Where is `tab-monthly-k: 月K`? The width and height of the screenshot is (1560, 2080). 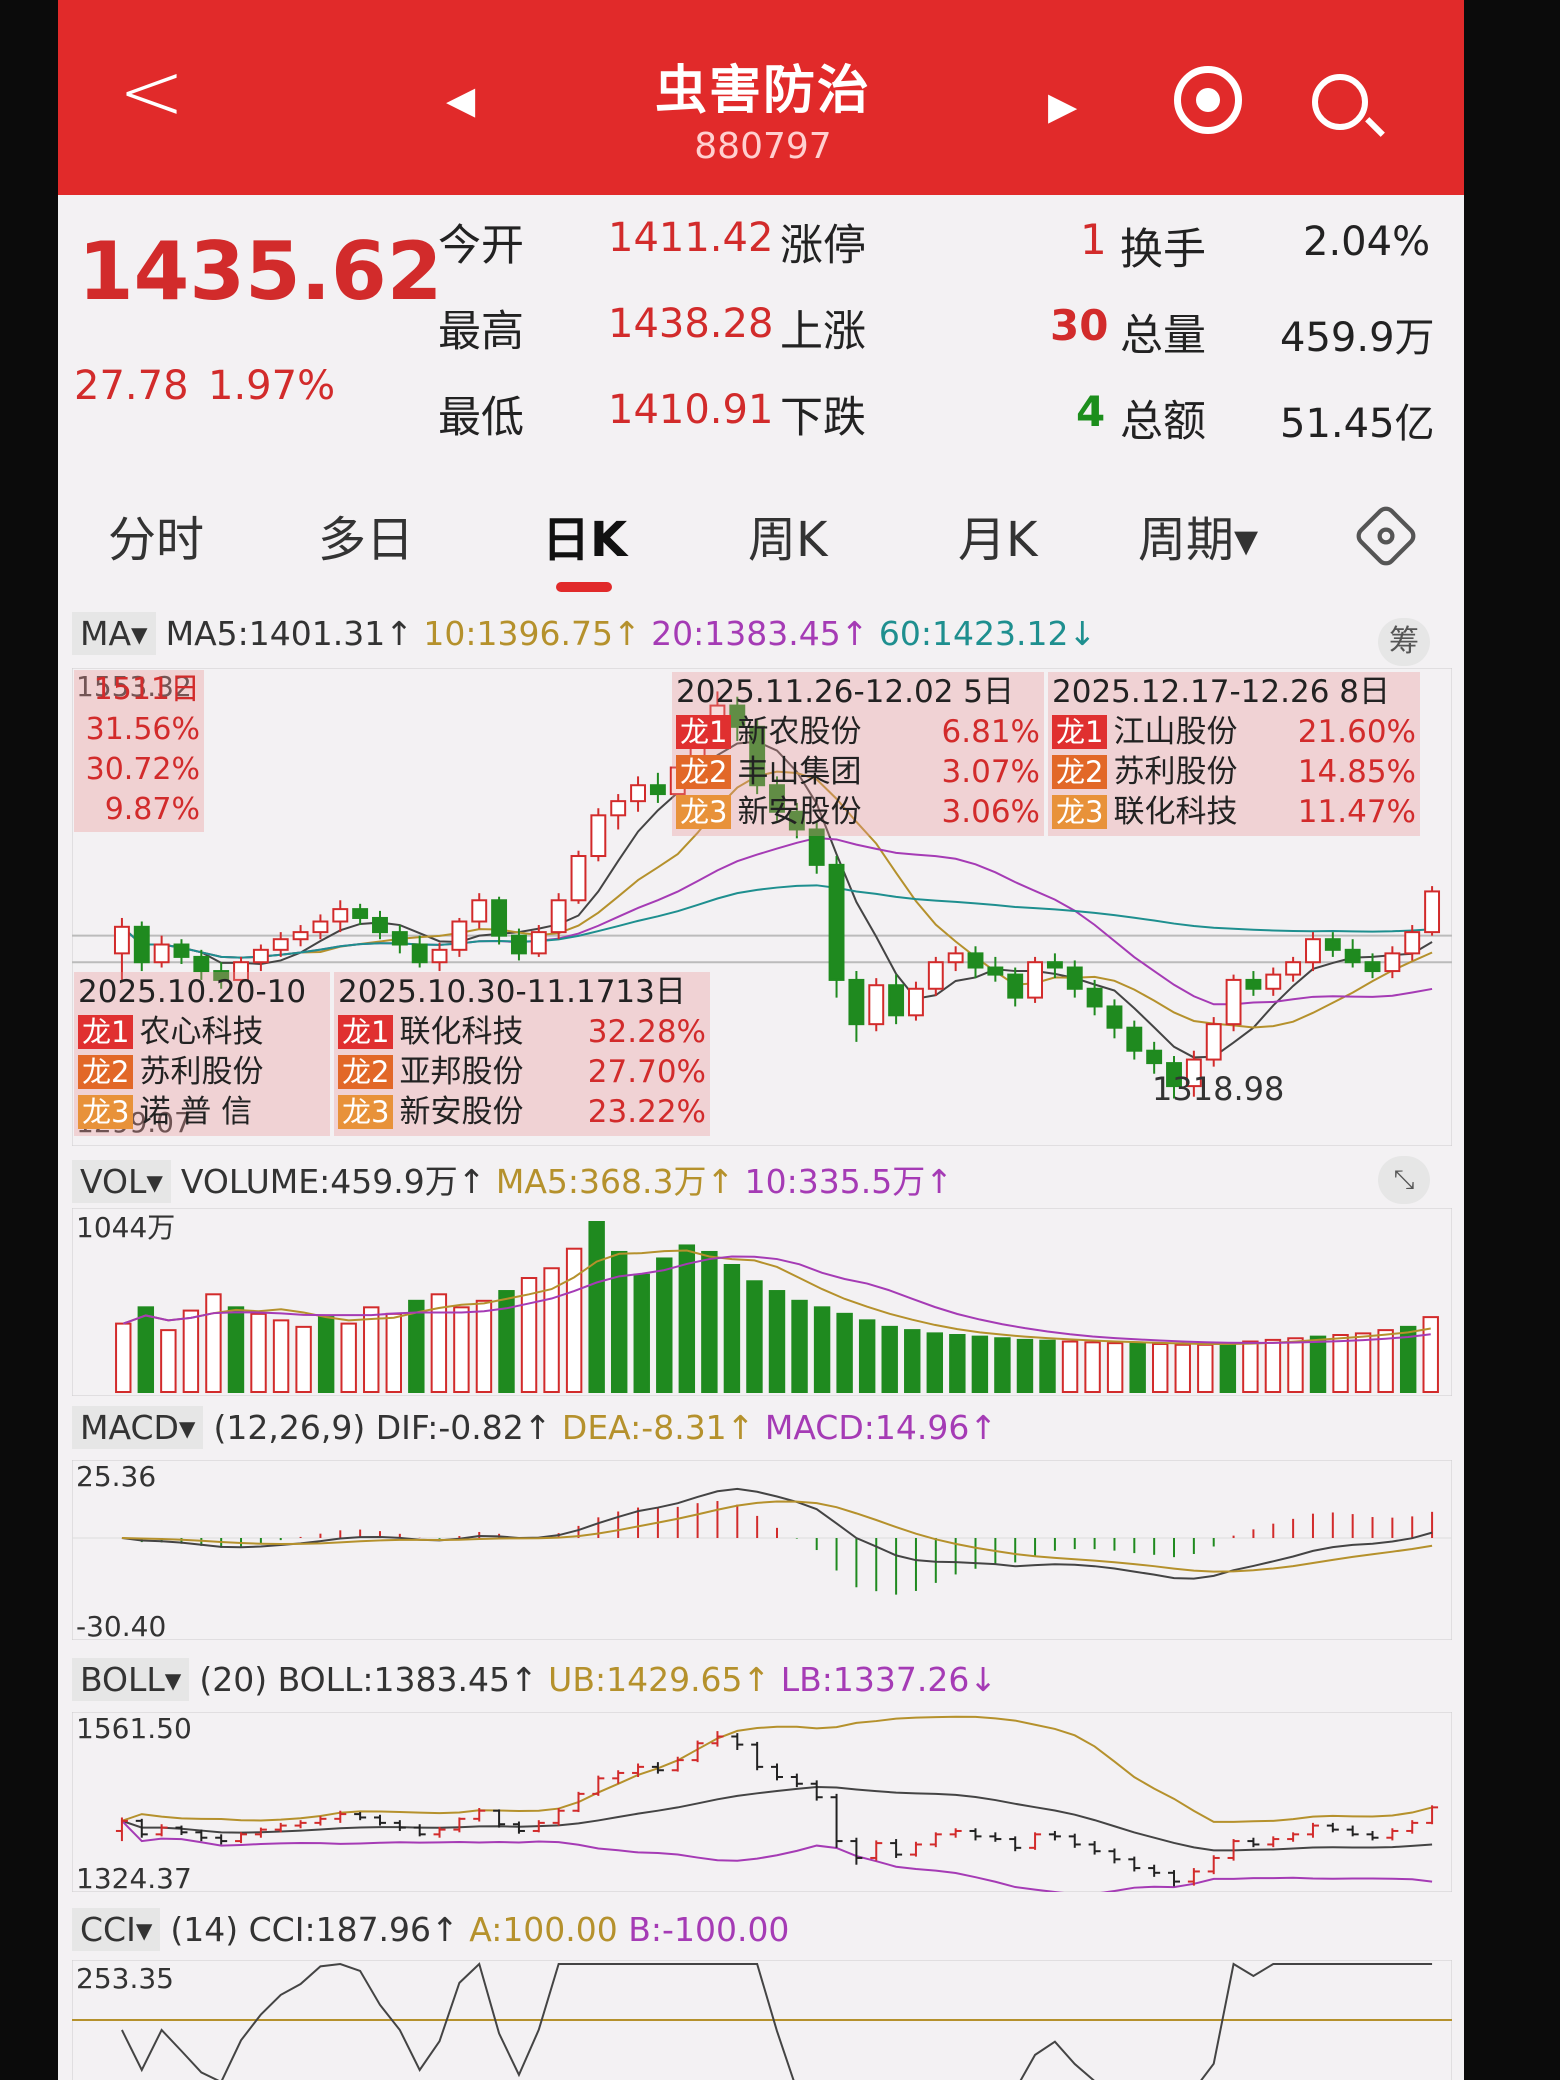 tab-monthly-k: 月K is located at coordinates (997, 535).